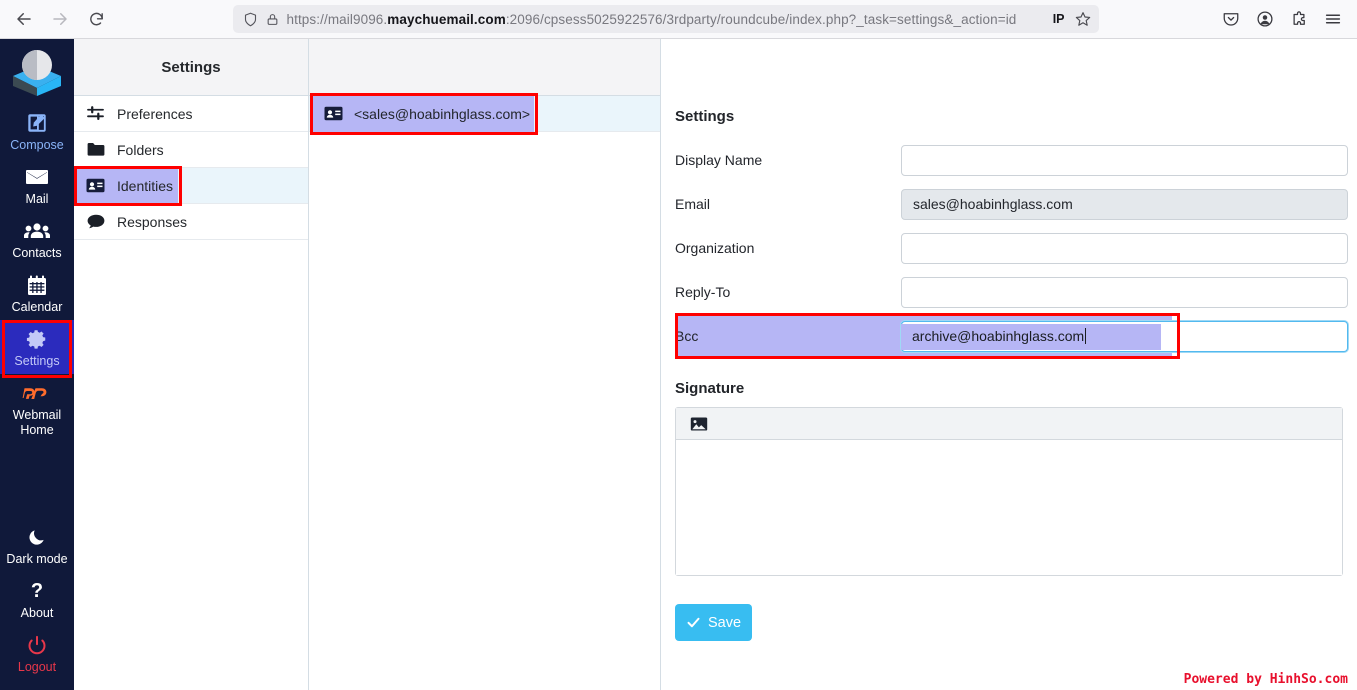 The height and width of the screenshot is (690, 1357). Describe the element at coordinates (140, 149) in the screenshot. I see `sidebar-item-label: Folders` at that location.